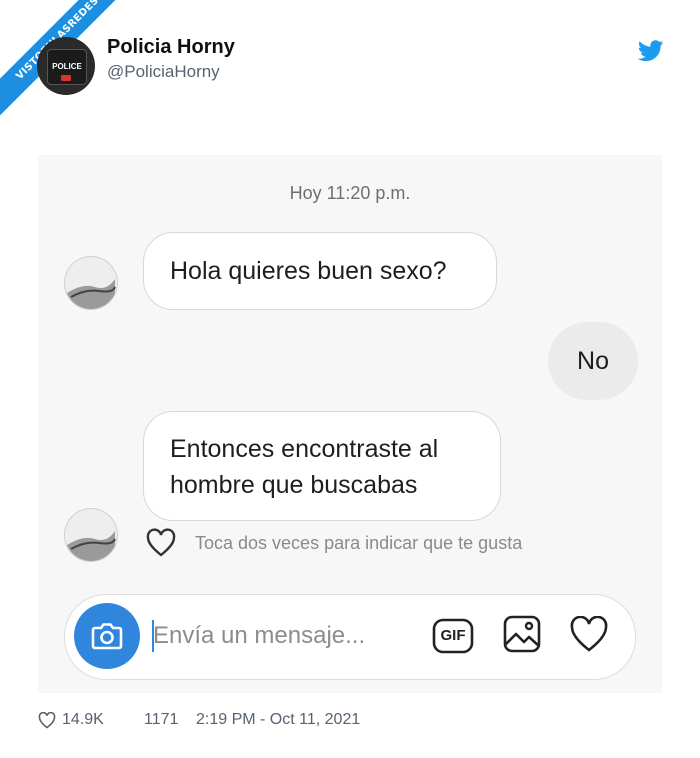 The image size is (700, 758). What do you see at coordinates (304, 449) in the screenshot?
I see `message-text-line: Entonces encontraste al` at bounding box center [304, 449].